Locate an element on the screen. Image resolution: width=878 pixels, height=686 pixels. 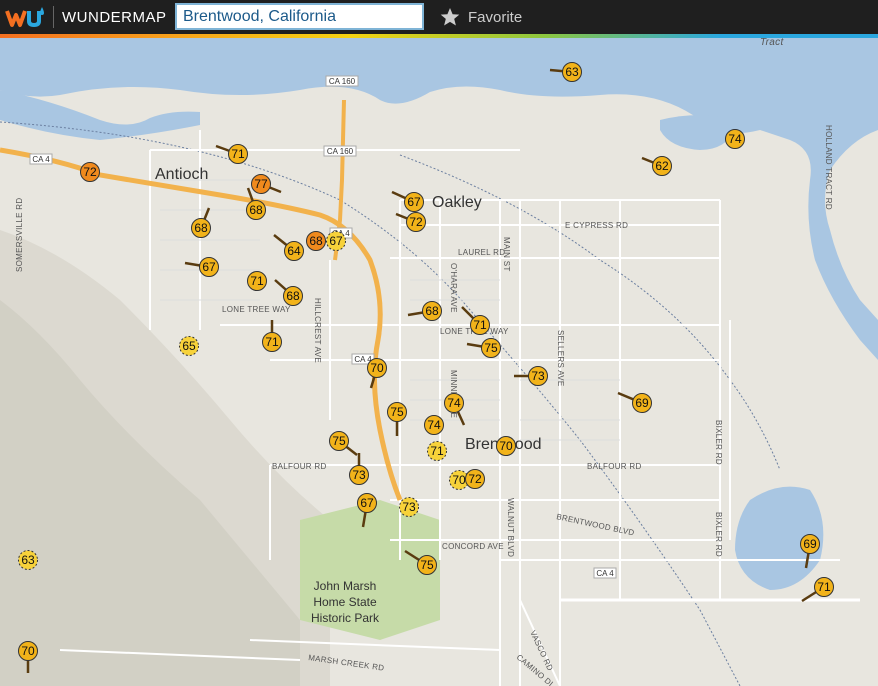
road-label: LAUREL RD is located at coordinates (481, 252).